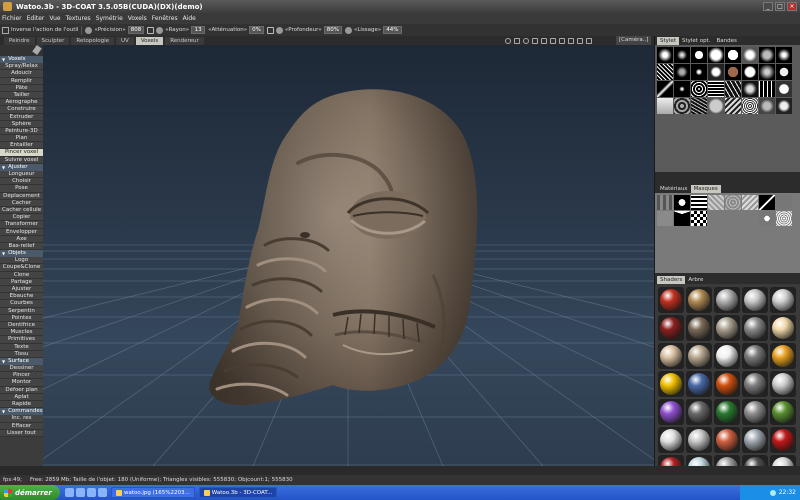 This screenshot has height=500, width=800. Describe the element at coordinates (21, 347) in the screenshot. I see `tool-item: Texte` at that location.